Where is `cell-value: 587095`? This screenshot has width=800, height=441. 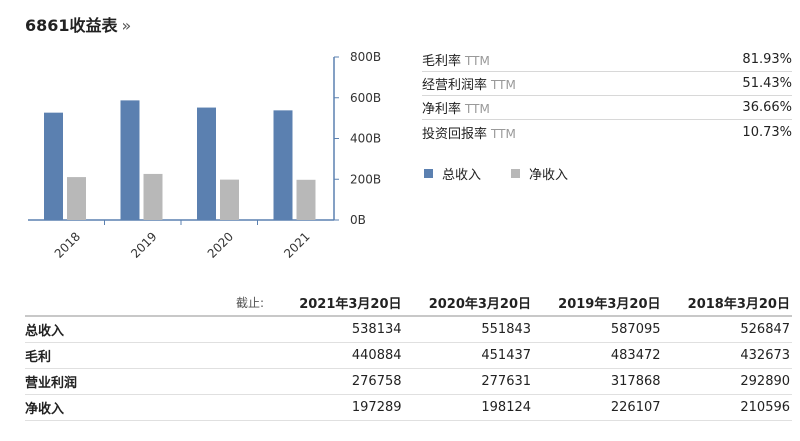 cell-value: 587095 is located at coordinates (635, 329).